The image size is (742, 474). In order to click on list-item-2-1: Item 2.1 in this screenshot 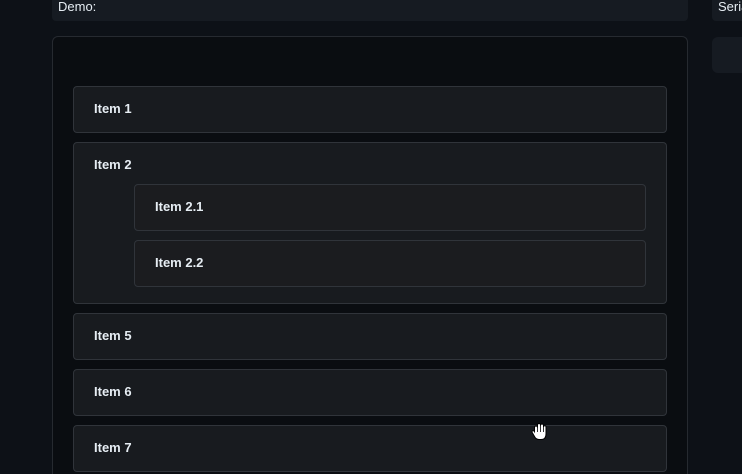, I will do `click(390, 207)`.